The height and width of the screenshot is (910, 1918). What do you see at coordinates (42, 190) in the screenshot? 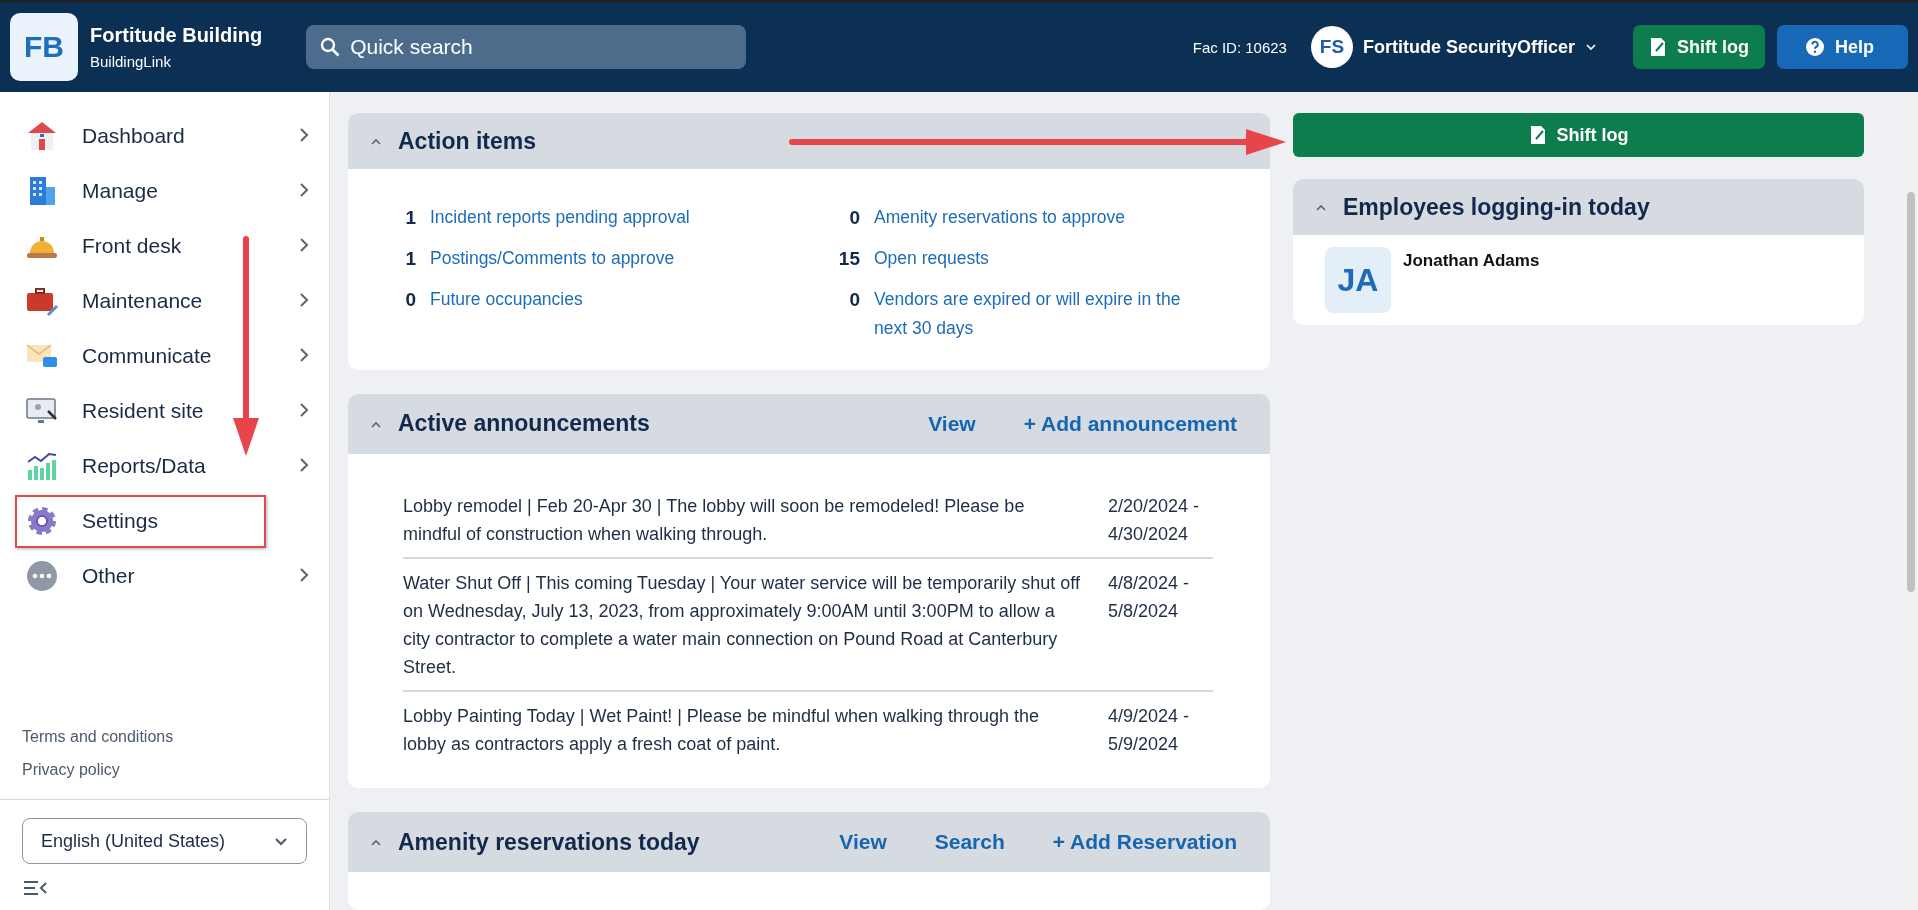
I see `office-building-icon` at bounding box center [42, 190].